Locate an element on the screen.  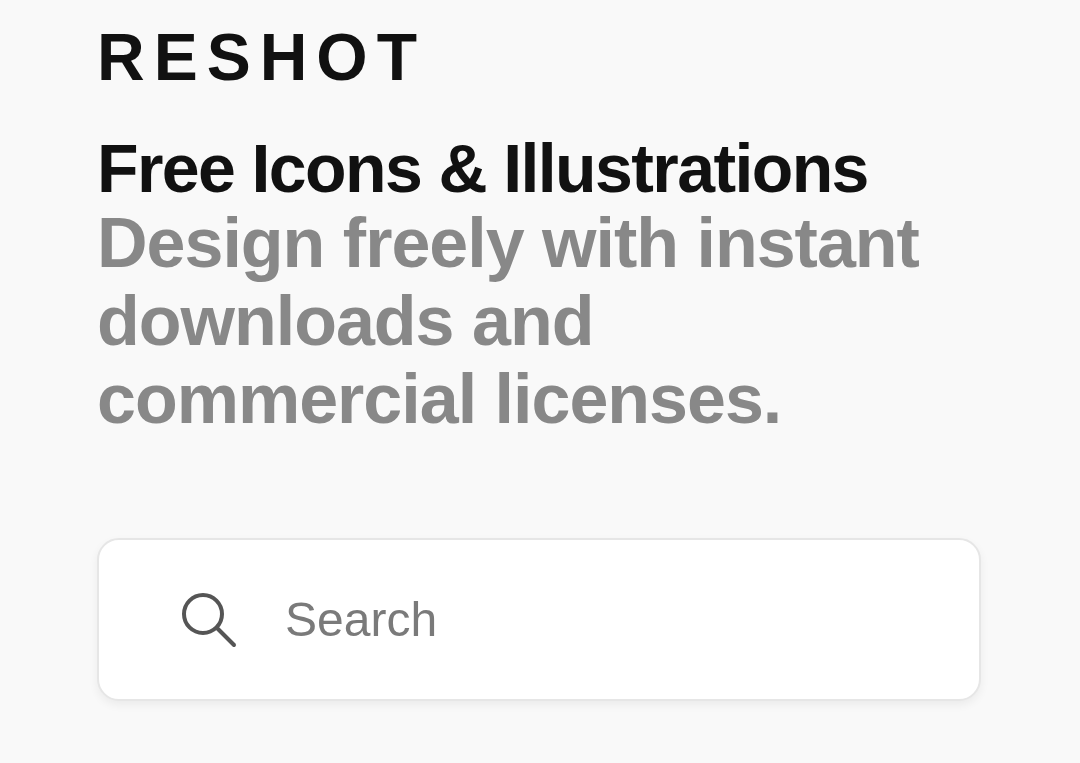
search-icon is located at coordinates (208, 619).